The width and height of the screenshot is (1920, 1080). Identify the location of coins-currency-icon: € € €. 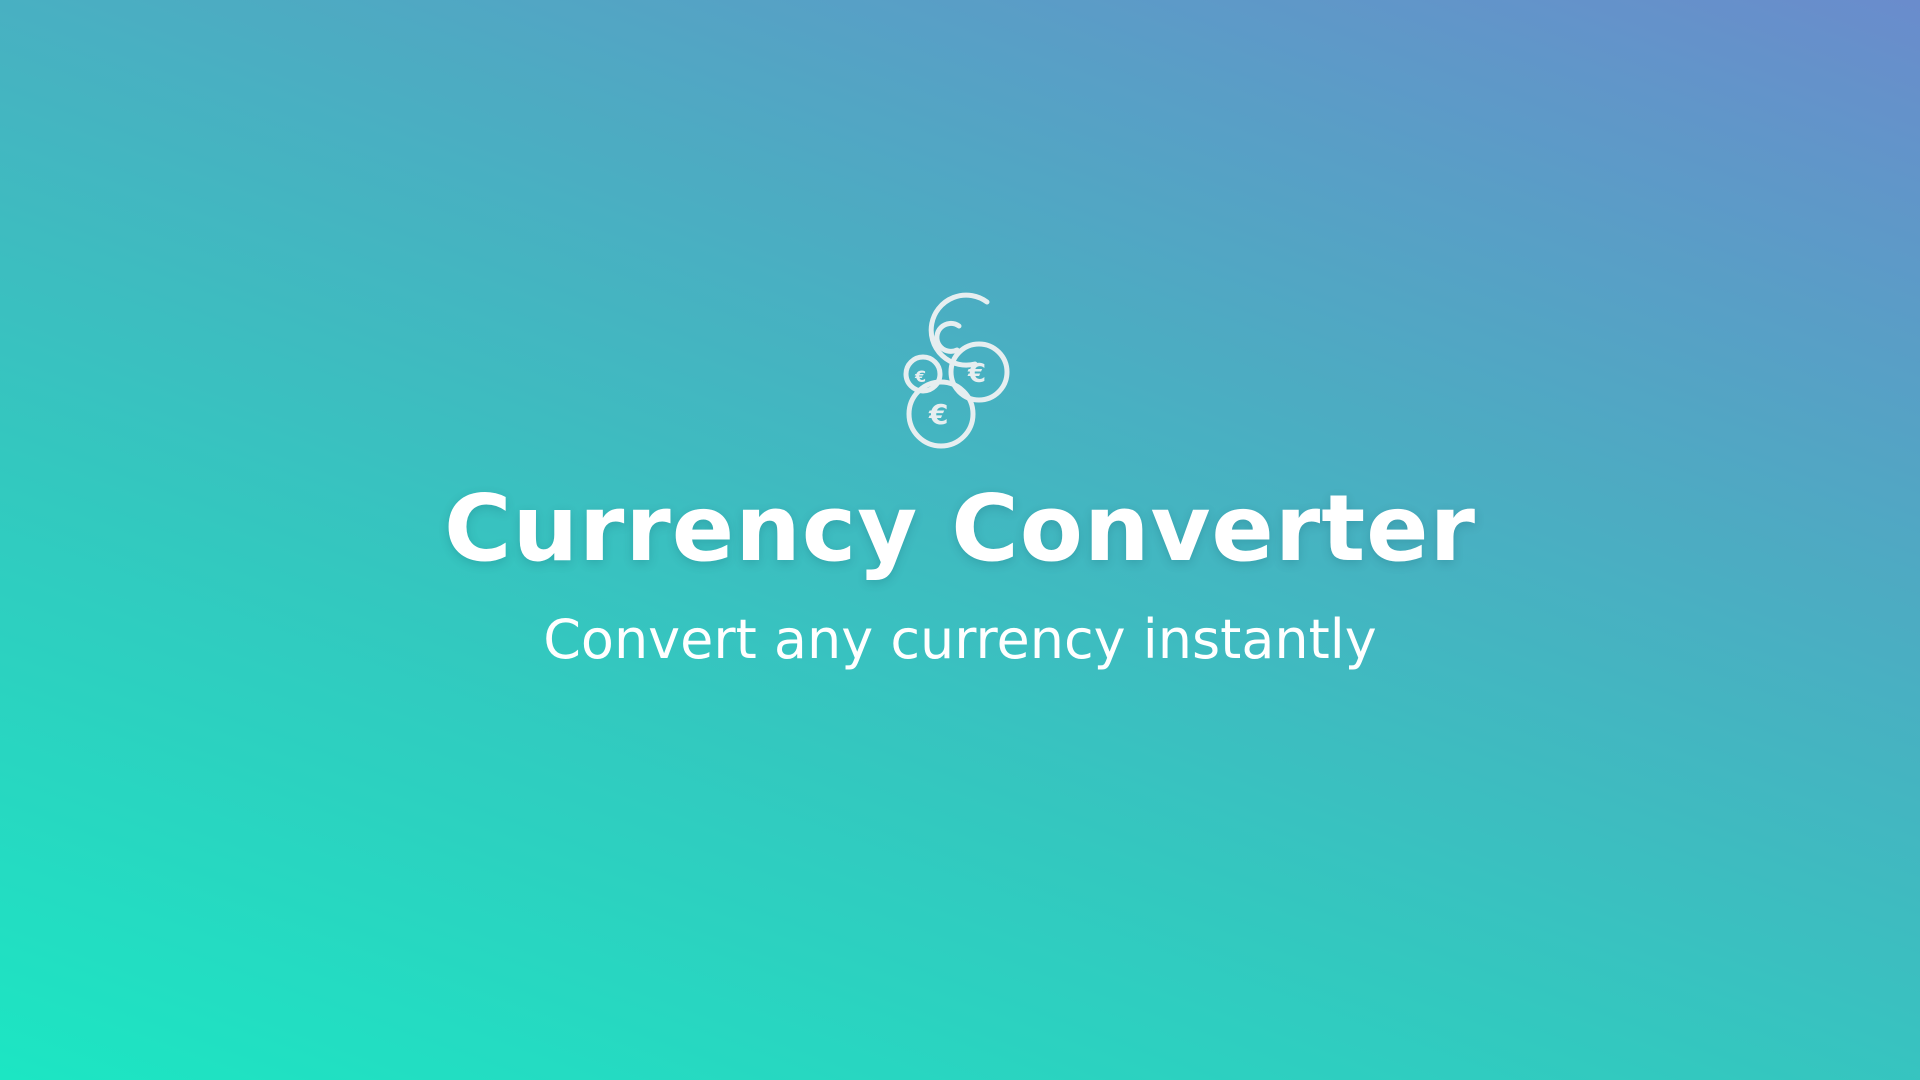
(960, 372).